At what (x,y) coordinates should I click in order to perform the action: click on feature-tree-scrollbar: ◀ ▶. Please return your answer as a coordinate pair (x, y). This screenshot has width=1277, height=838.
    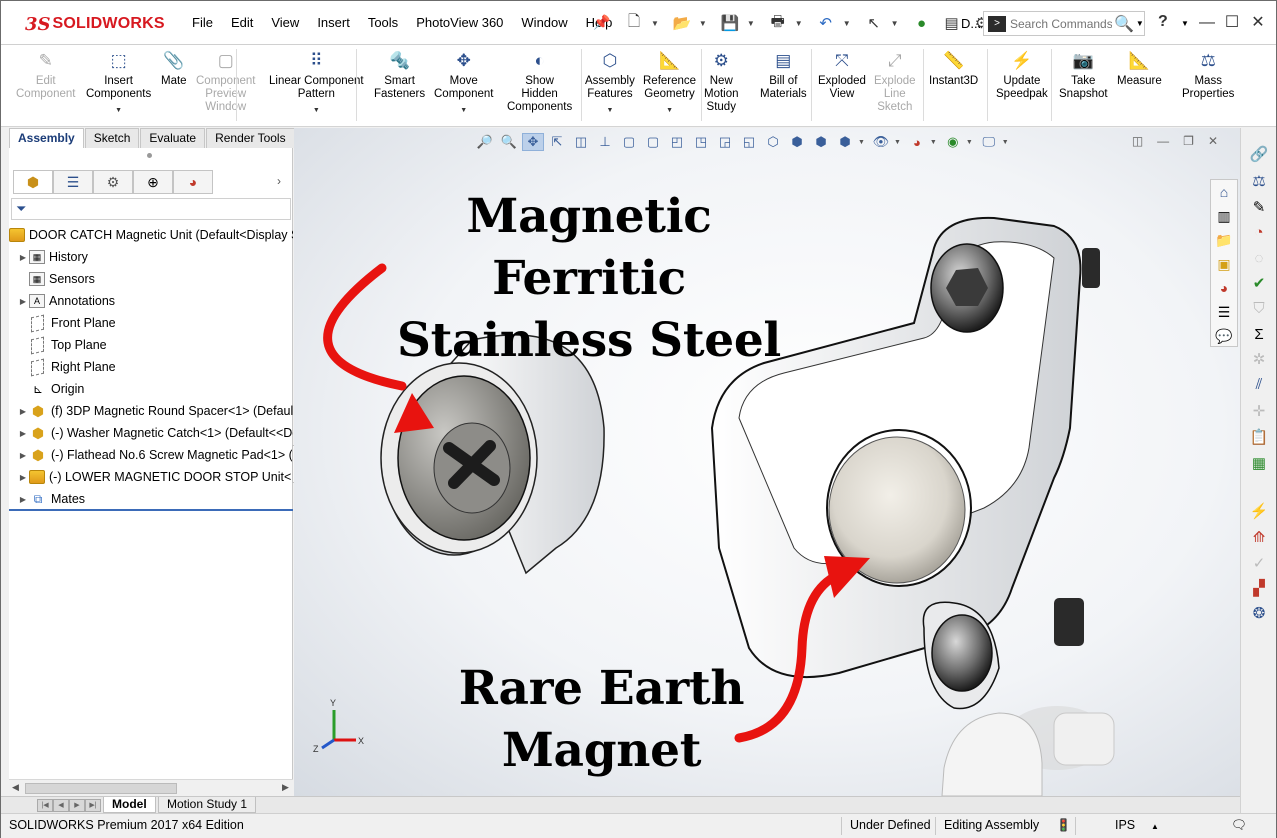
    Looking at the image, I should click on (151, 787).